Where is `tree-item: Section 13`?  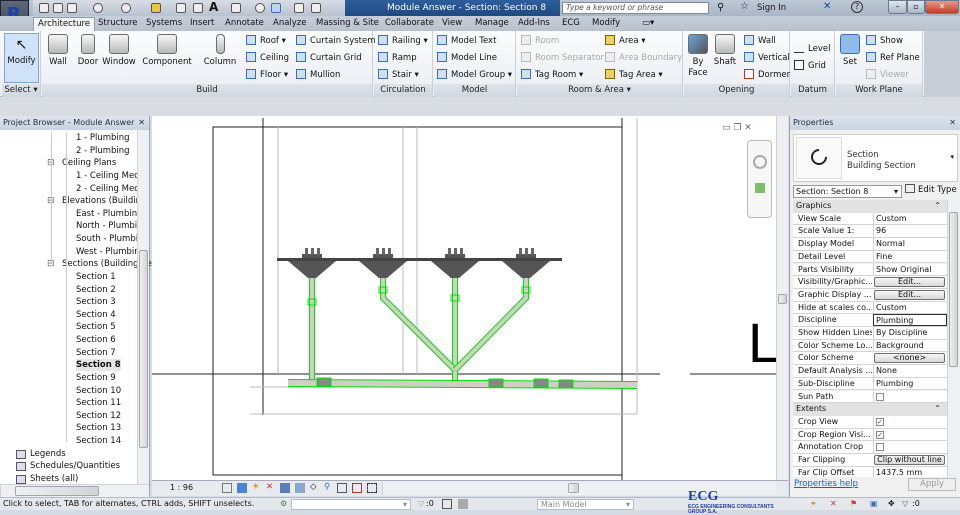 tree-item: Section 13 is located at coordinates (98, 428).